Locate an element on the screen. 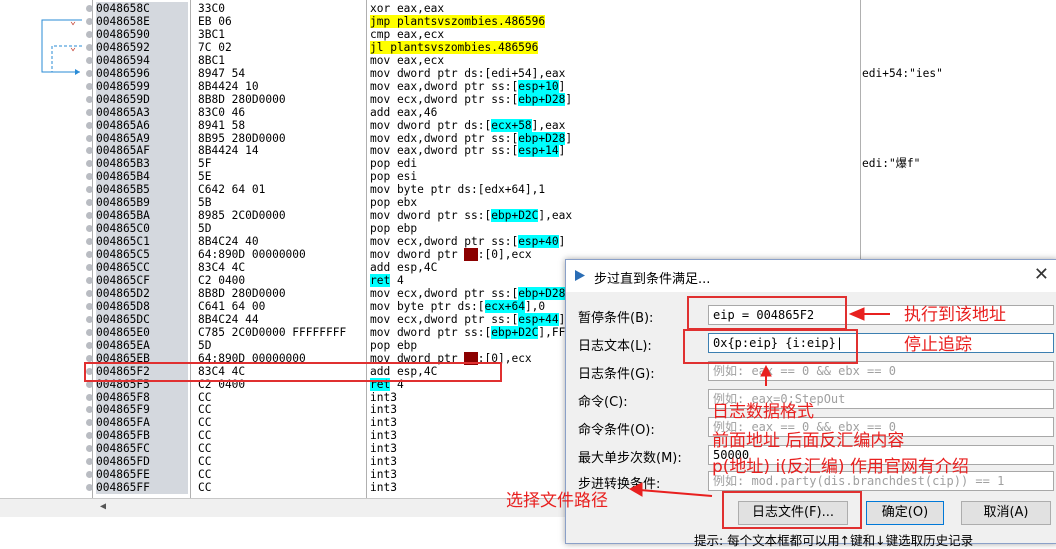 This screenshot has height=549, width=1056. disasm-row: 004865B3 5F pop edi edi:"爆f" is located at coordinates (460, 164).